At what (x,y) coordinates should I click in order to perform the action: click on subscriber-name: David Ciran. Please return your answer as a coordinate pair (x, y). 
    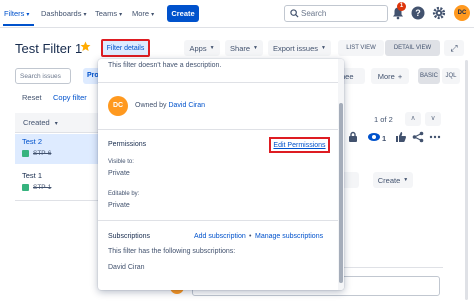
    Looking at the image, I should click on (126, 267).